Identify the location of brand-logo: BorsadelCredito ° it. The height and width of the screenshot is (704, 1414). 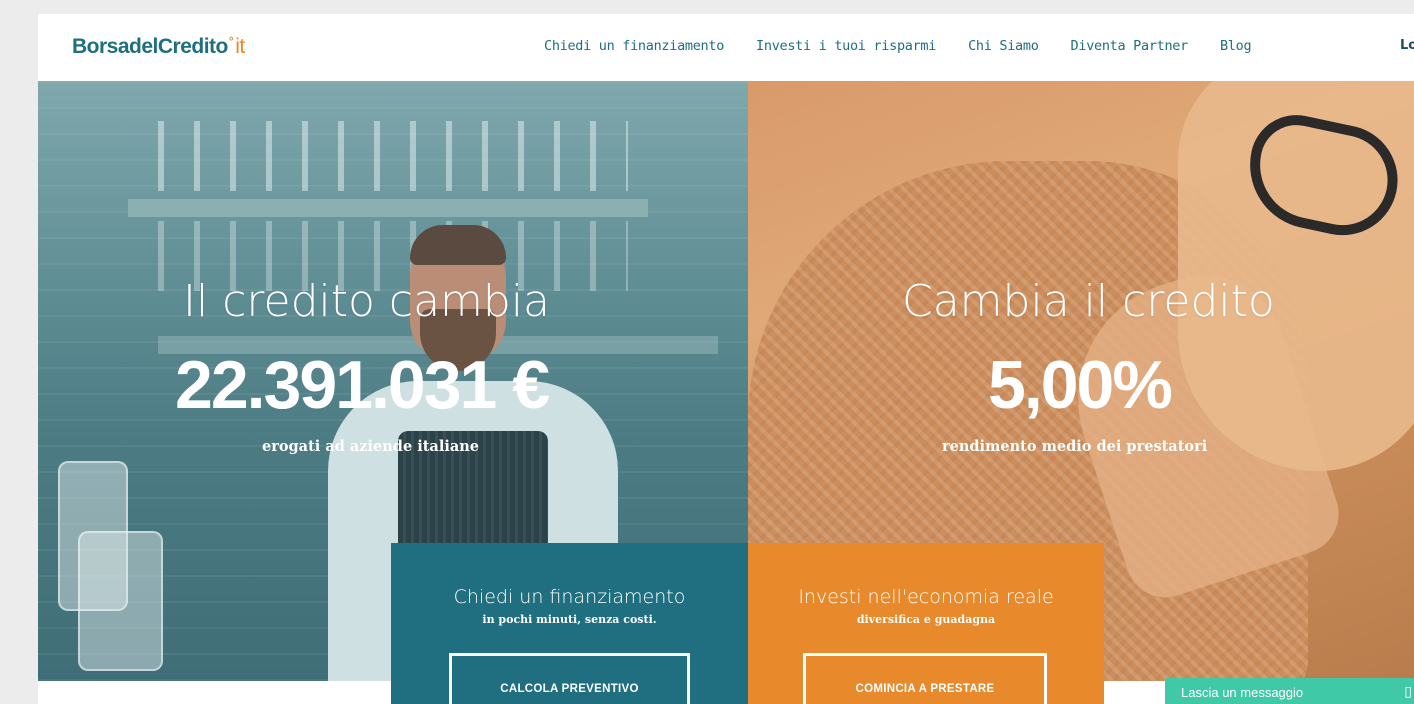
(158, 46).